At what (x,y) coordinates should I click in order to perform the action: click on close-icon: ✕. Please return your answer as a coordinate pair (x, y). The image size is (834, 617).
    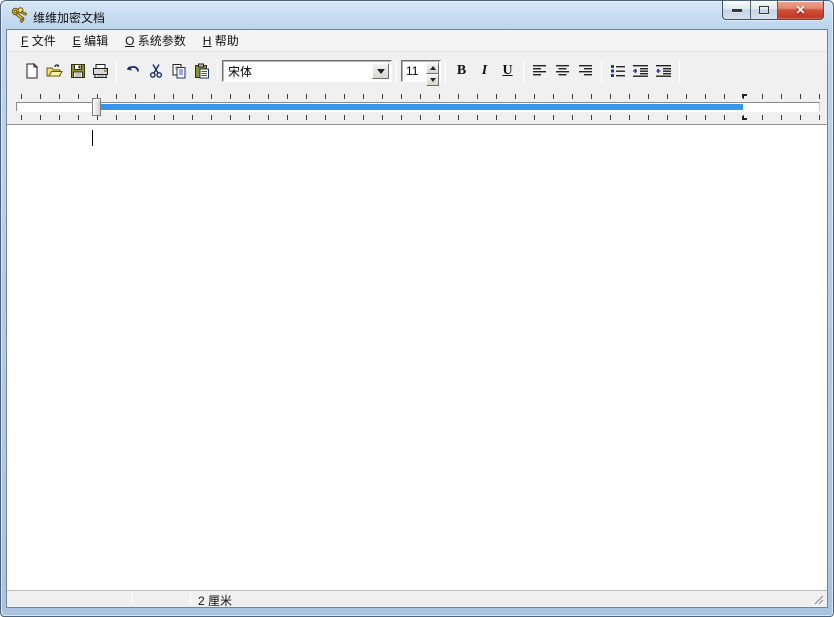
    Looking at the image, I should click on (800, 10).